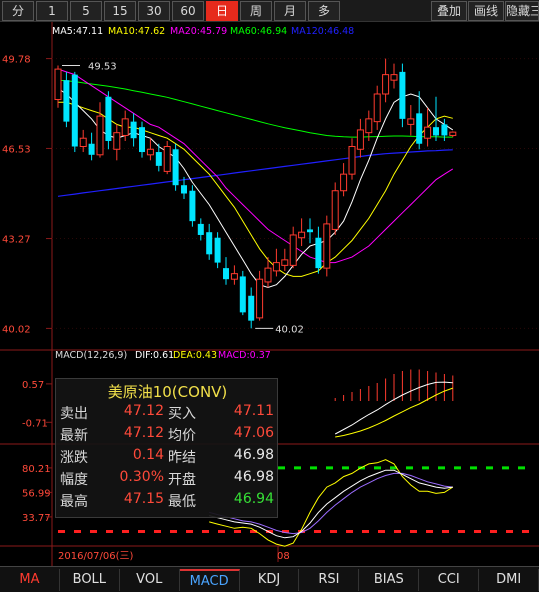 The width and height of the screenshot is (539, 592). I want to click on tab-ma: MA, so click(30, 580).